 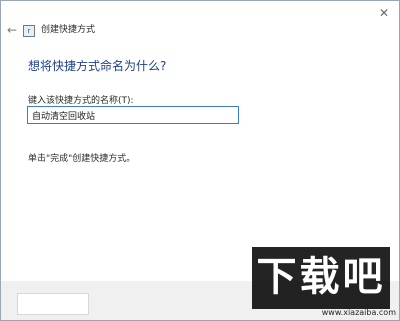 I want to click on shortcut-name-label: 键入该快捷方式的名称(T):, so click(x=81, y=101).